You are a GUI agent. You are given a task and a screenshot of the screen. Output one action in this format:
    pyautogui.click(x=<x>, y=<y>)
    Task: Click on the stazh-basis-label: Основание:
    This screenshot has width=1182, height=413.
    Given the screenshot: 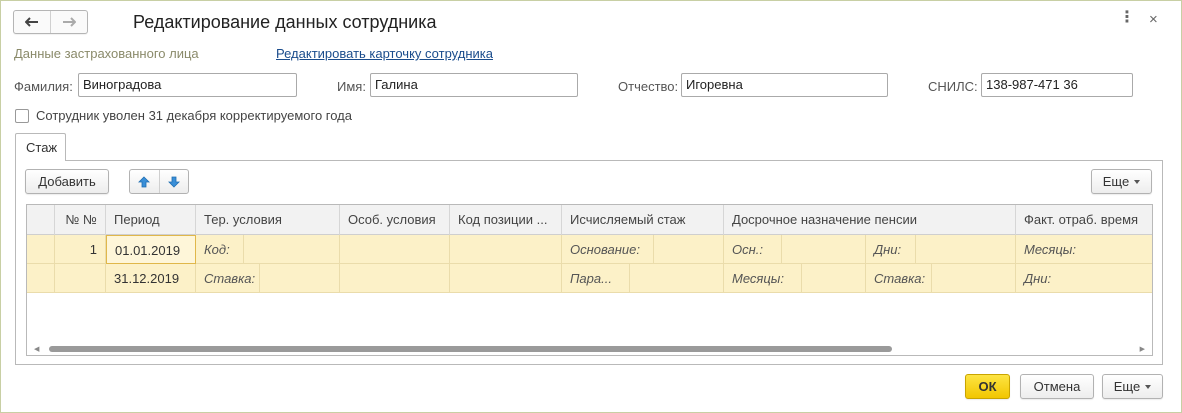 What is the action you would take?
    pyautogui.click(x=608, y=249)
    